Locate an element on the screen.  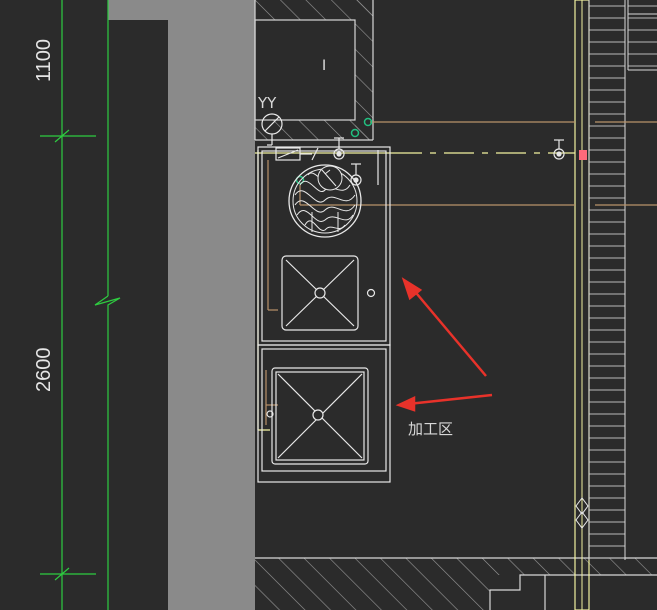
dimension-top-text: 1100 is located at coordinates (44, 60).